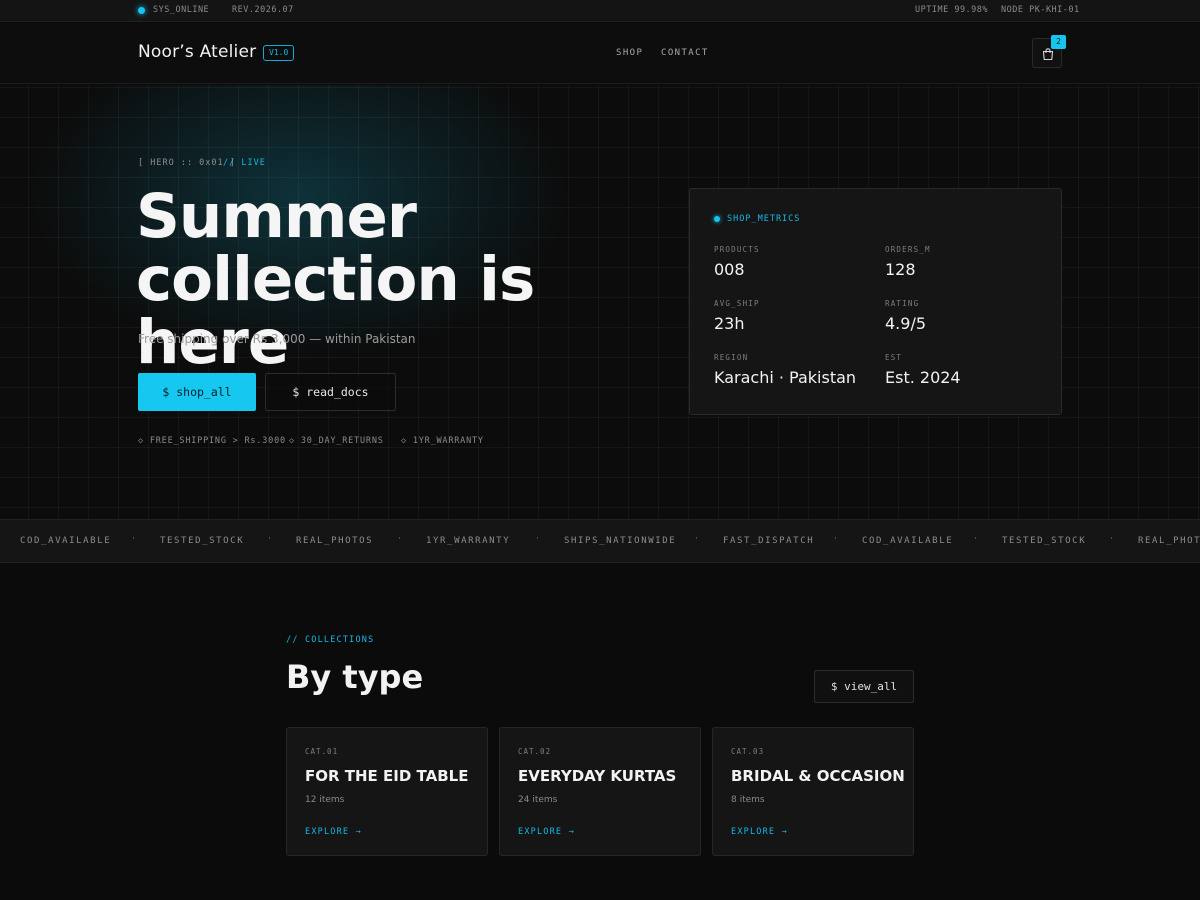  I want to click on revision-text: REV.2026.07, so click(263, 10).